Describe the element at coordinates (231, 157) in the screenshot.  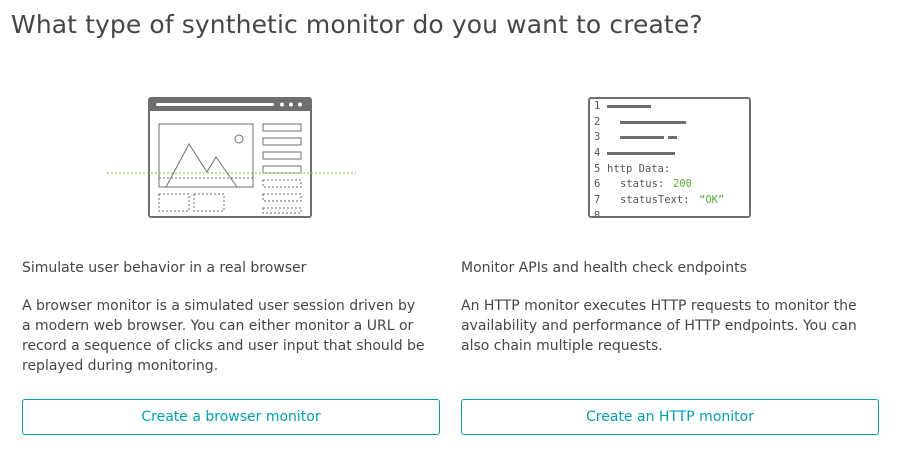
I see `browser-window-icon` at that location.